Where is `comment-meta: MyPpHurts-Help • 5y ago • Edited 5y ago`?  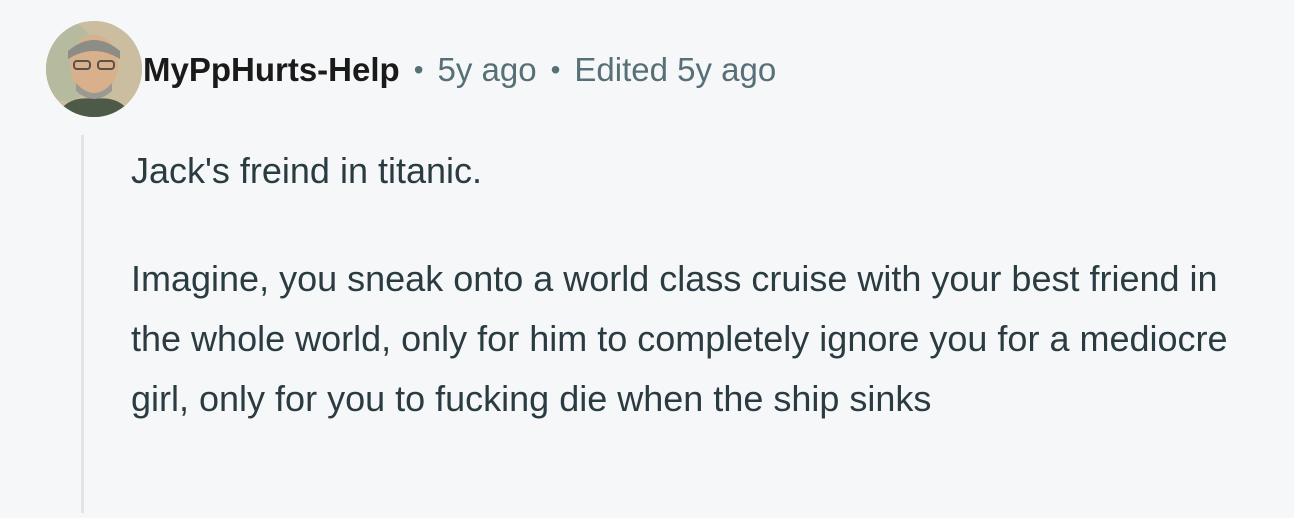 comment-meta: MyPpHurts-Help • 5y ago • Edited 5y ago is located at coordinates (459, 70).